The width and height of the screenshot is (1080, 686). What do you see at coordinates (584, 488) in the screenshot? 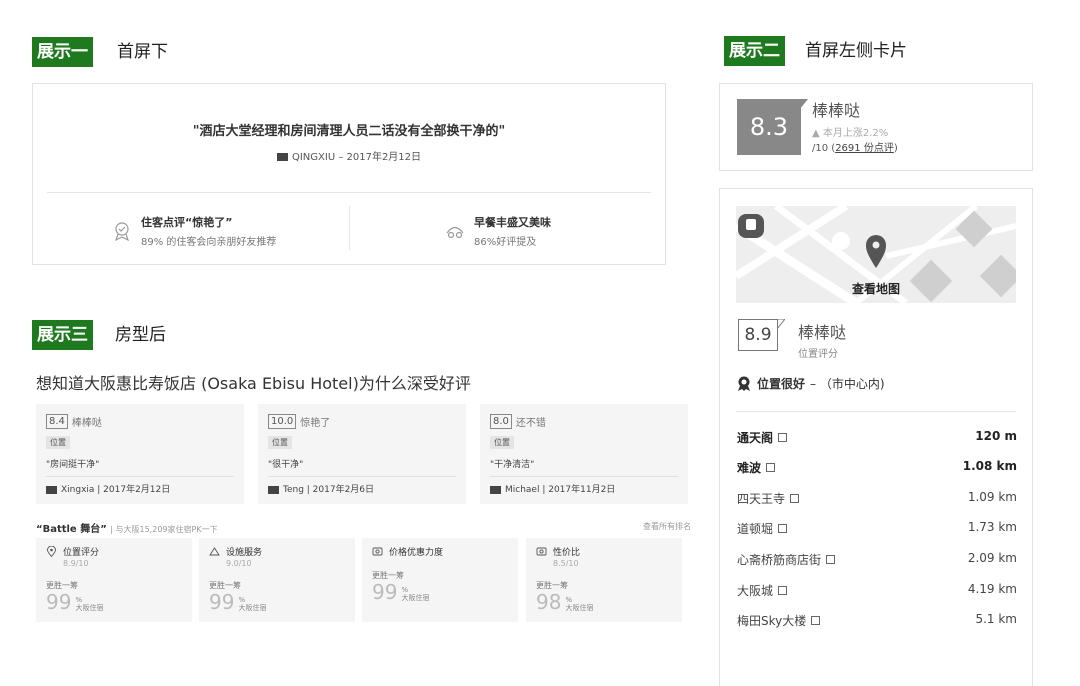
I see `review-author: Michael | 2017年11月2日` at bounding box center [584, 488].